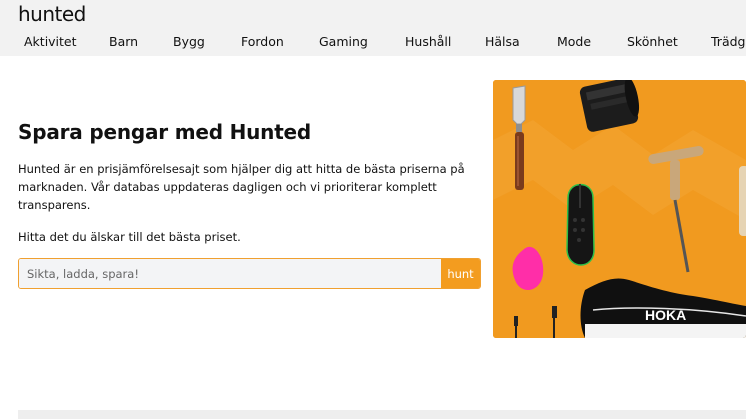 The height and width of the screenshot is (419, 746). Describe the element at coordinates (460, 273) in the screenshot. I see `hunt-button: hunt` at that location.